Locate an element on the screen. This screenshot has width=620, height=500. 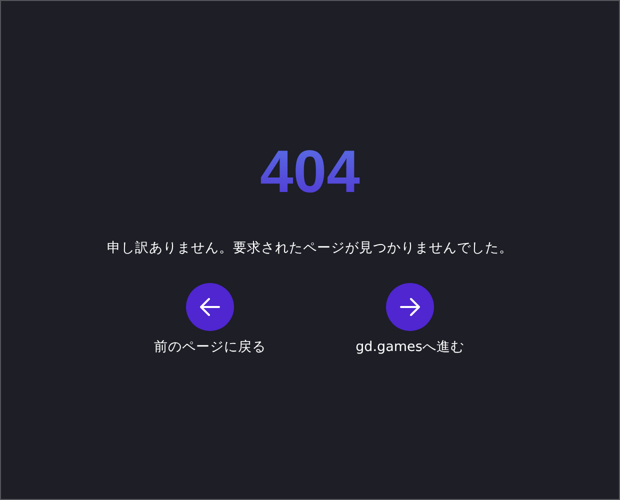
arrow-left-icon is located at coordinates (210, 307).